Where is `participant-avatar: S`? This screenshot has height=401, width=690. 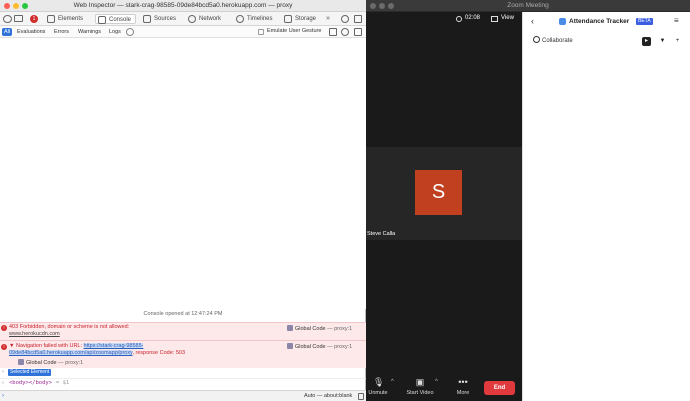 participant-avatar: S is located at coordinates (438, 192).